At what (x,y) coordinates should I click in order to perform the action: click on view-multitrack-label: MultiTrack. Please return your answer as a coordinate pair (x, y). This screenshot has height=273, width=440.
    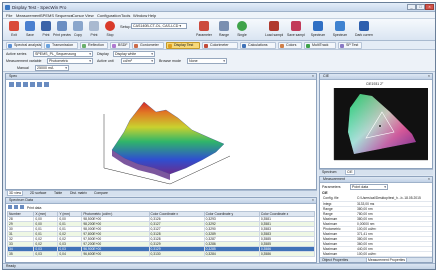
    Looking at the image, I should click on (320, 45).